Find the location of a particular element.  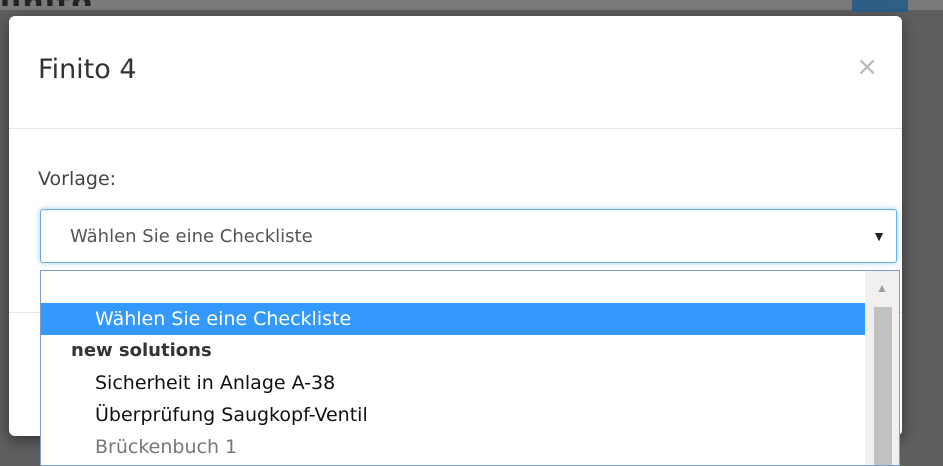

dropdown-option-brueckenbuch: Brückenbuch 1 is located at coordinates (453, 447).